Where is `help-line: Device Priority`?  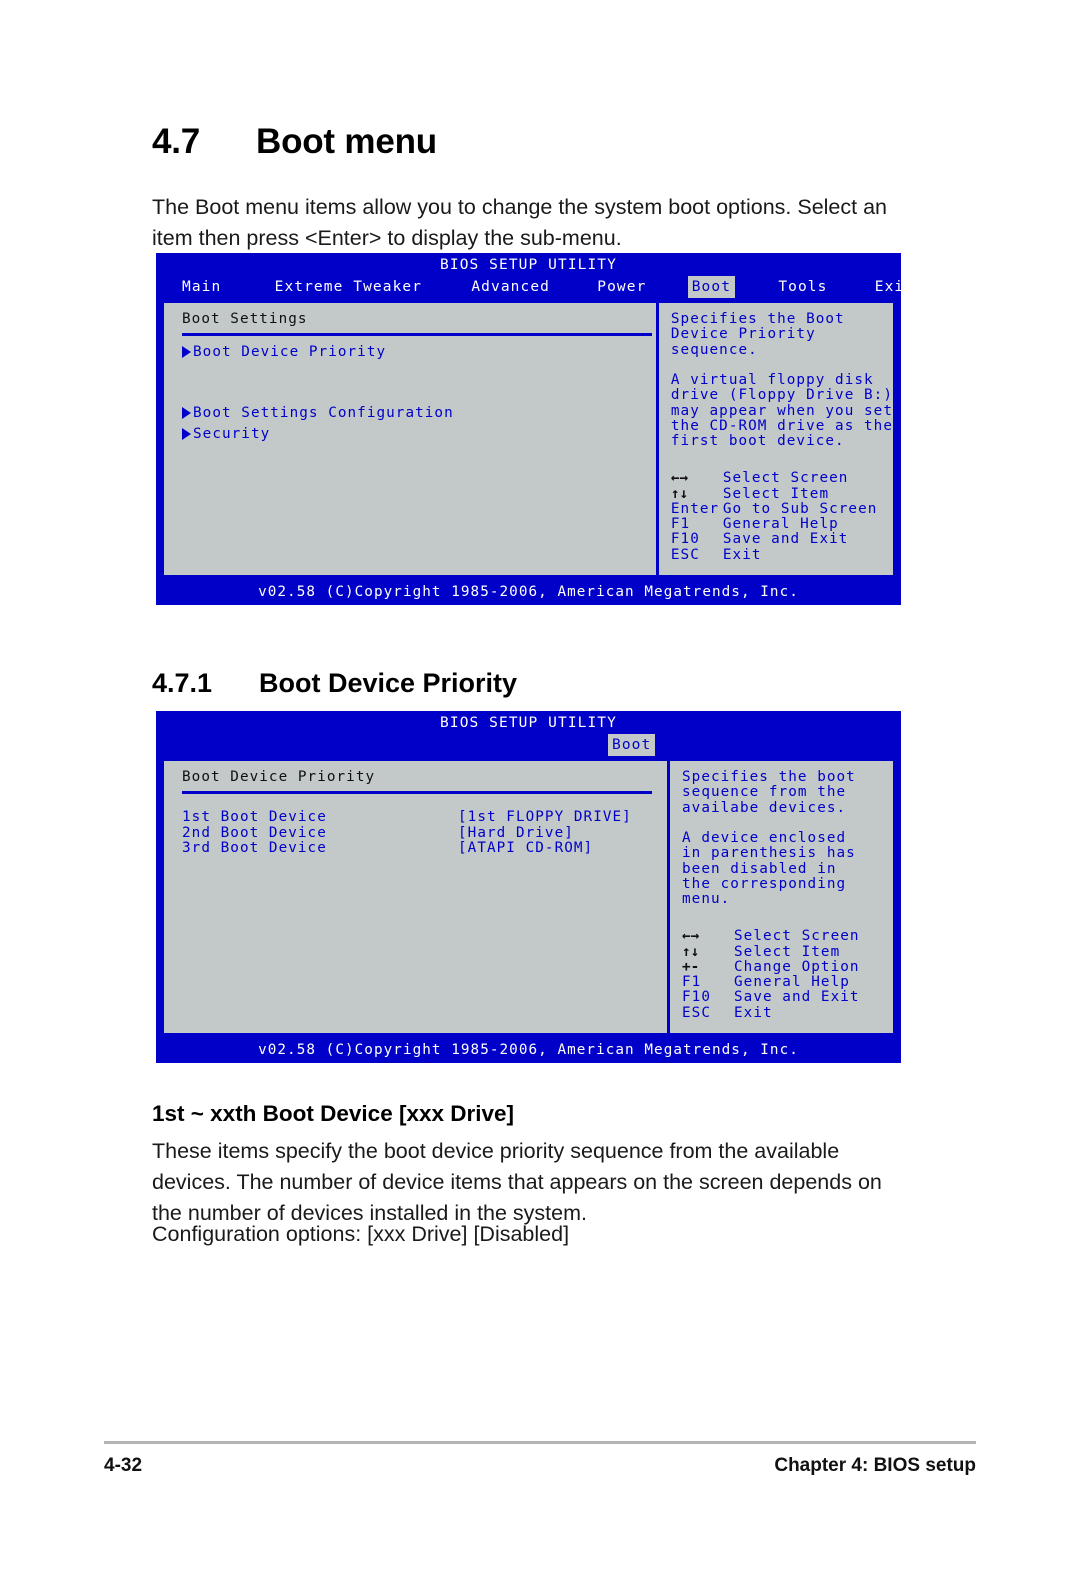
help-line: Device Priority is located at coordinates (743, 334).